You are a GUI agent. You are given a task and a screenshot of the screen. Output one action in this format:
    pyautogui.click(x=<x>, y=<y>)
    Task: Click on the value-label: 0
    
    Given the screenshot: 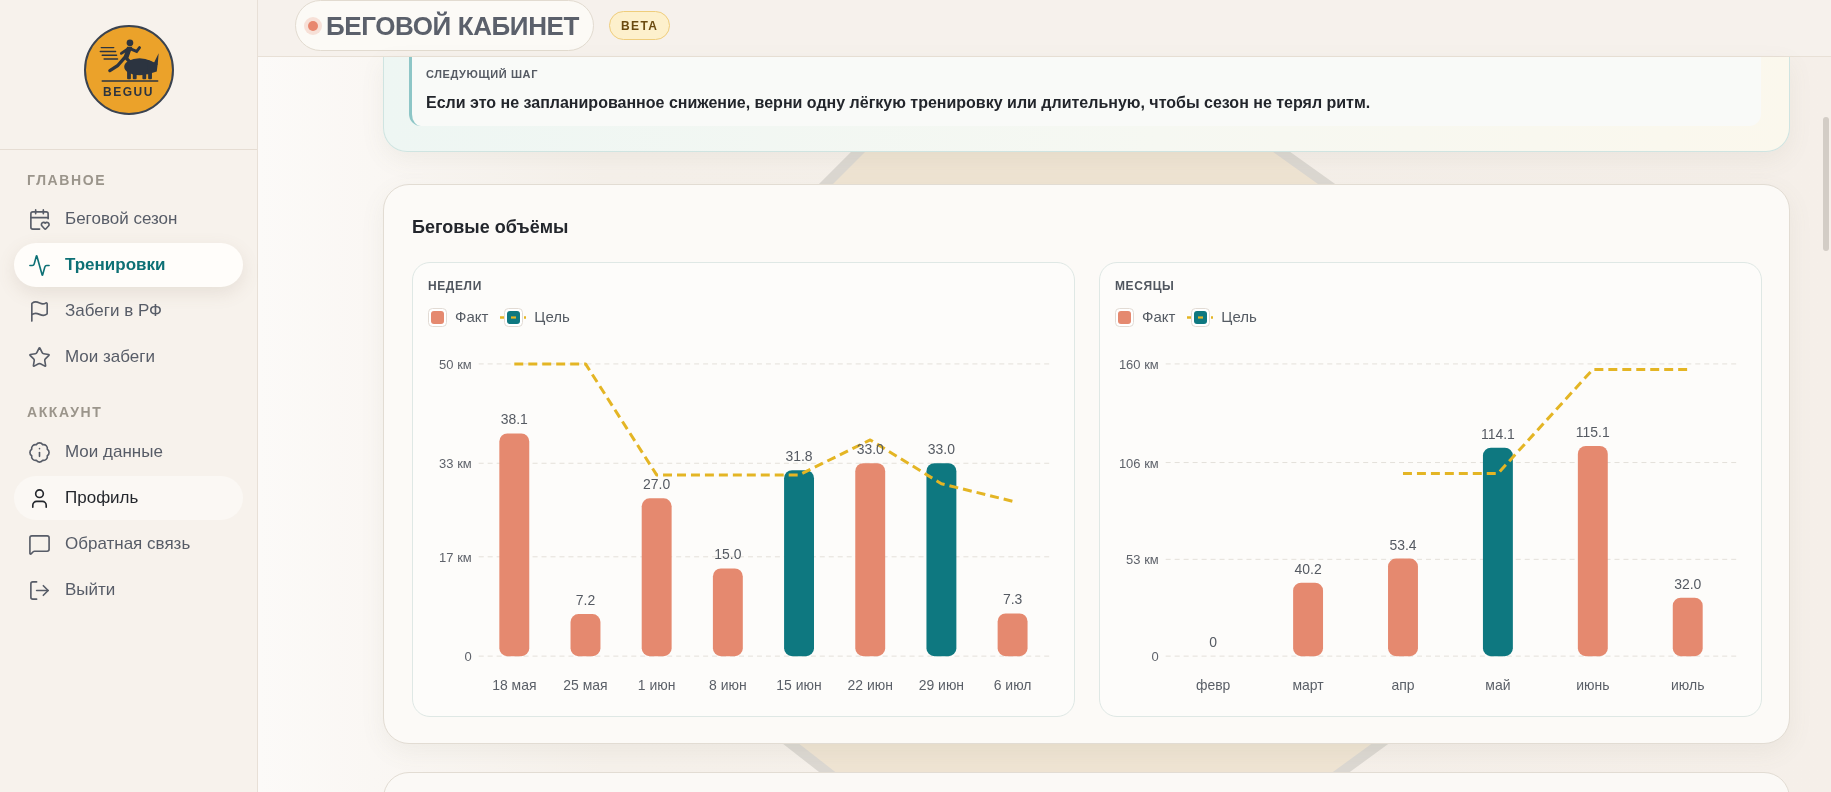 What is the action you would take?
    pyautogui.click(x=1213, y=642)
    